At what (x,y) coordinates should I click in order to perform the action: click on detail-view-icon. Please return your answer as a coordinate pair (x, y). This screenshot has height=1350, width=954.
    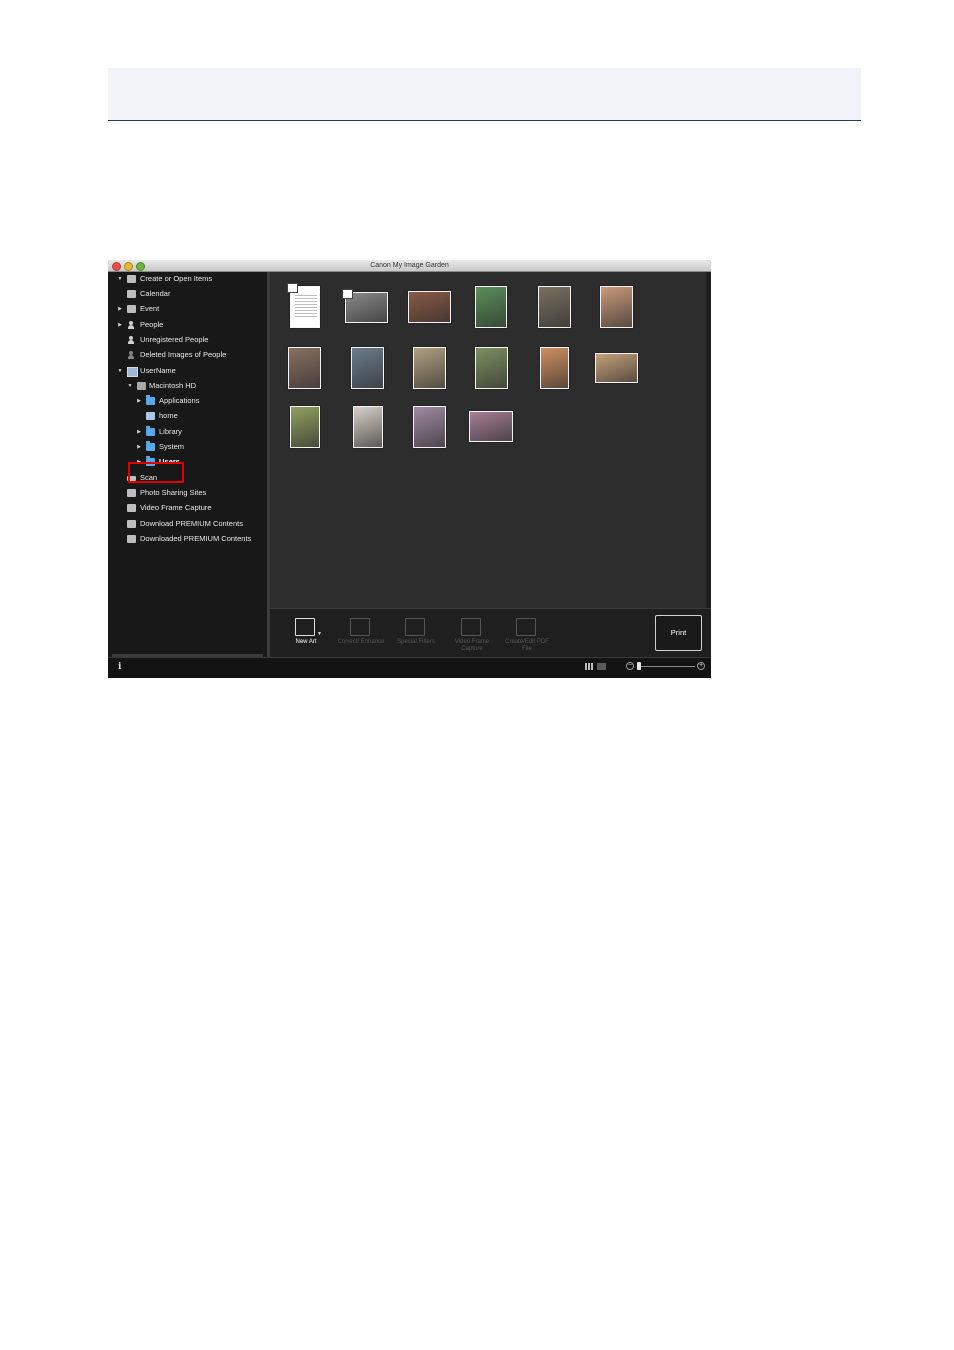
    Looking at the image, I should click on (601, 666).